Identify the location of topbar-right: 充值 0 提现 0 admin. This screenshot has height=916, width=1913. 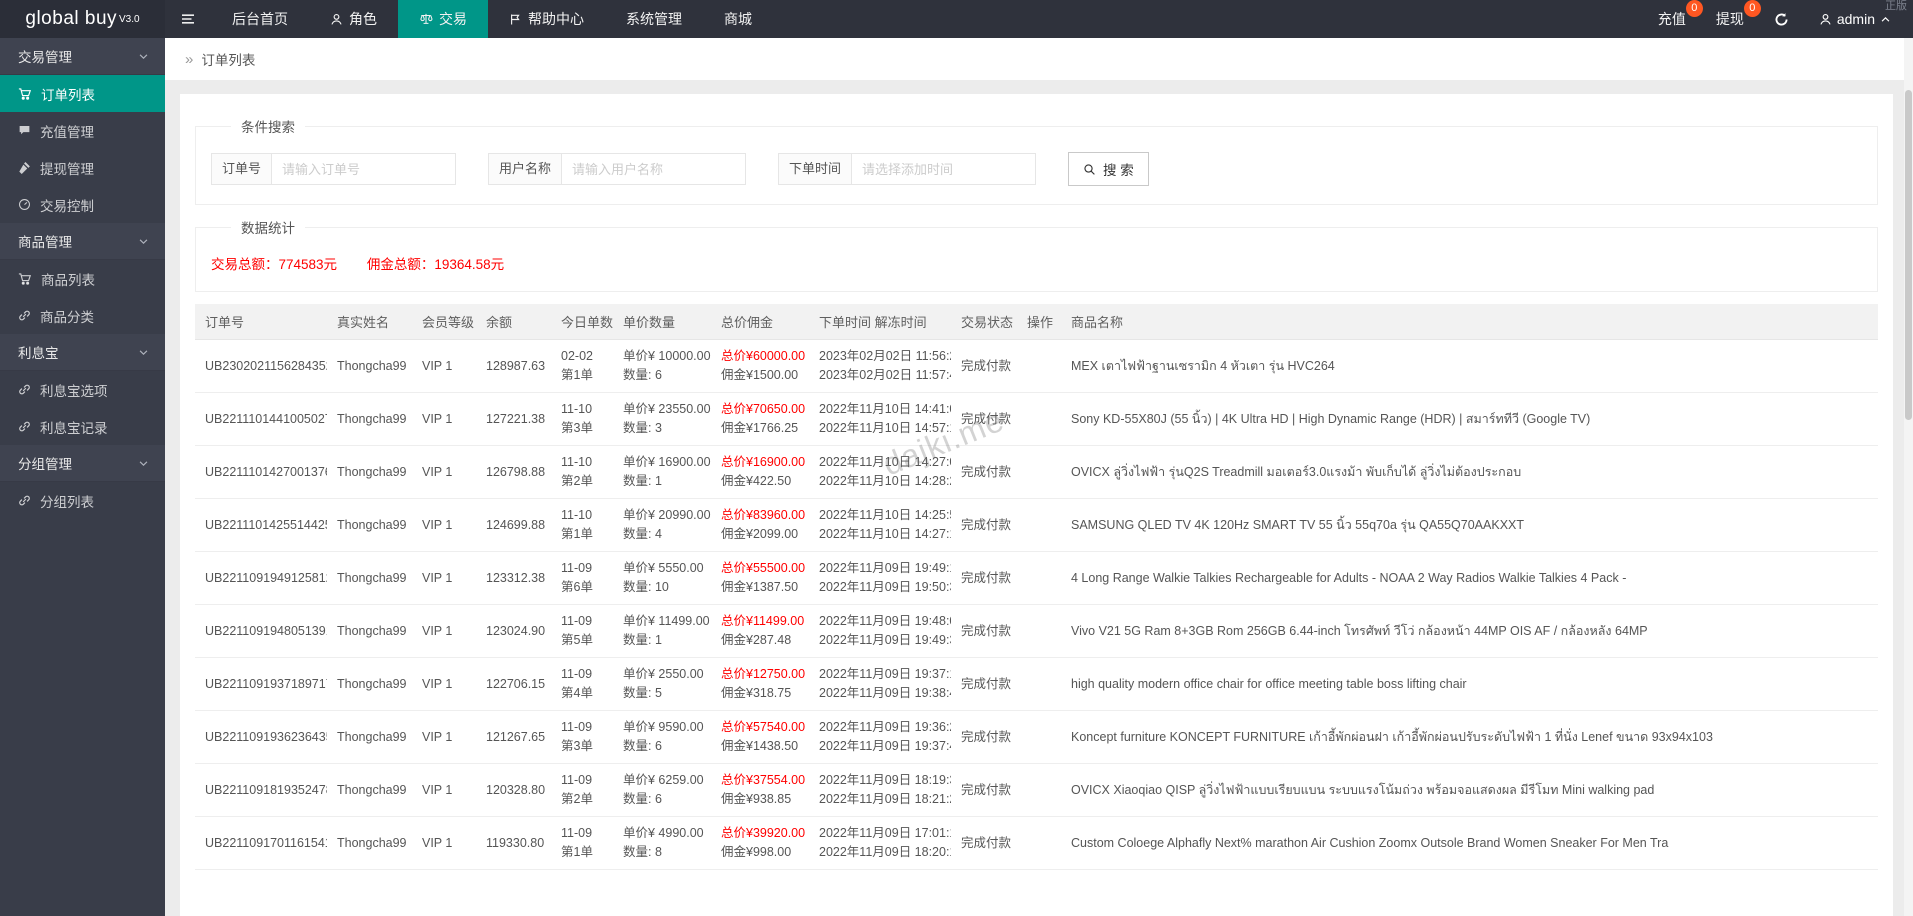
(1785, 19).